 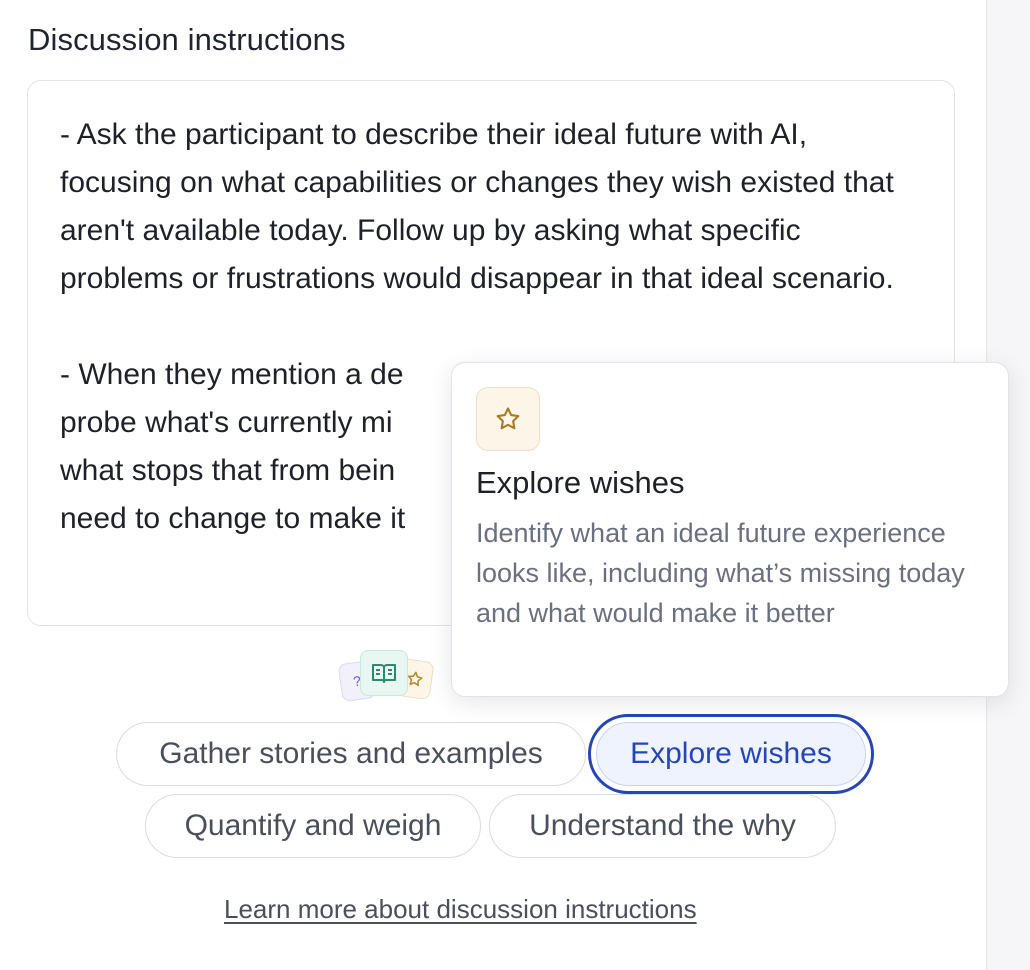 What do you see at coordinates (460, 909) in the screenshot?
I see `learn-more-link: Learn more about discussion instructions` at bounding box center [460, 909].